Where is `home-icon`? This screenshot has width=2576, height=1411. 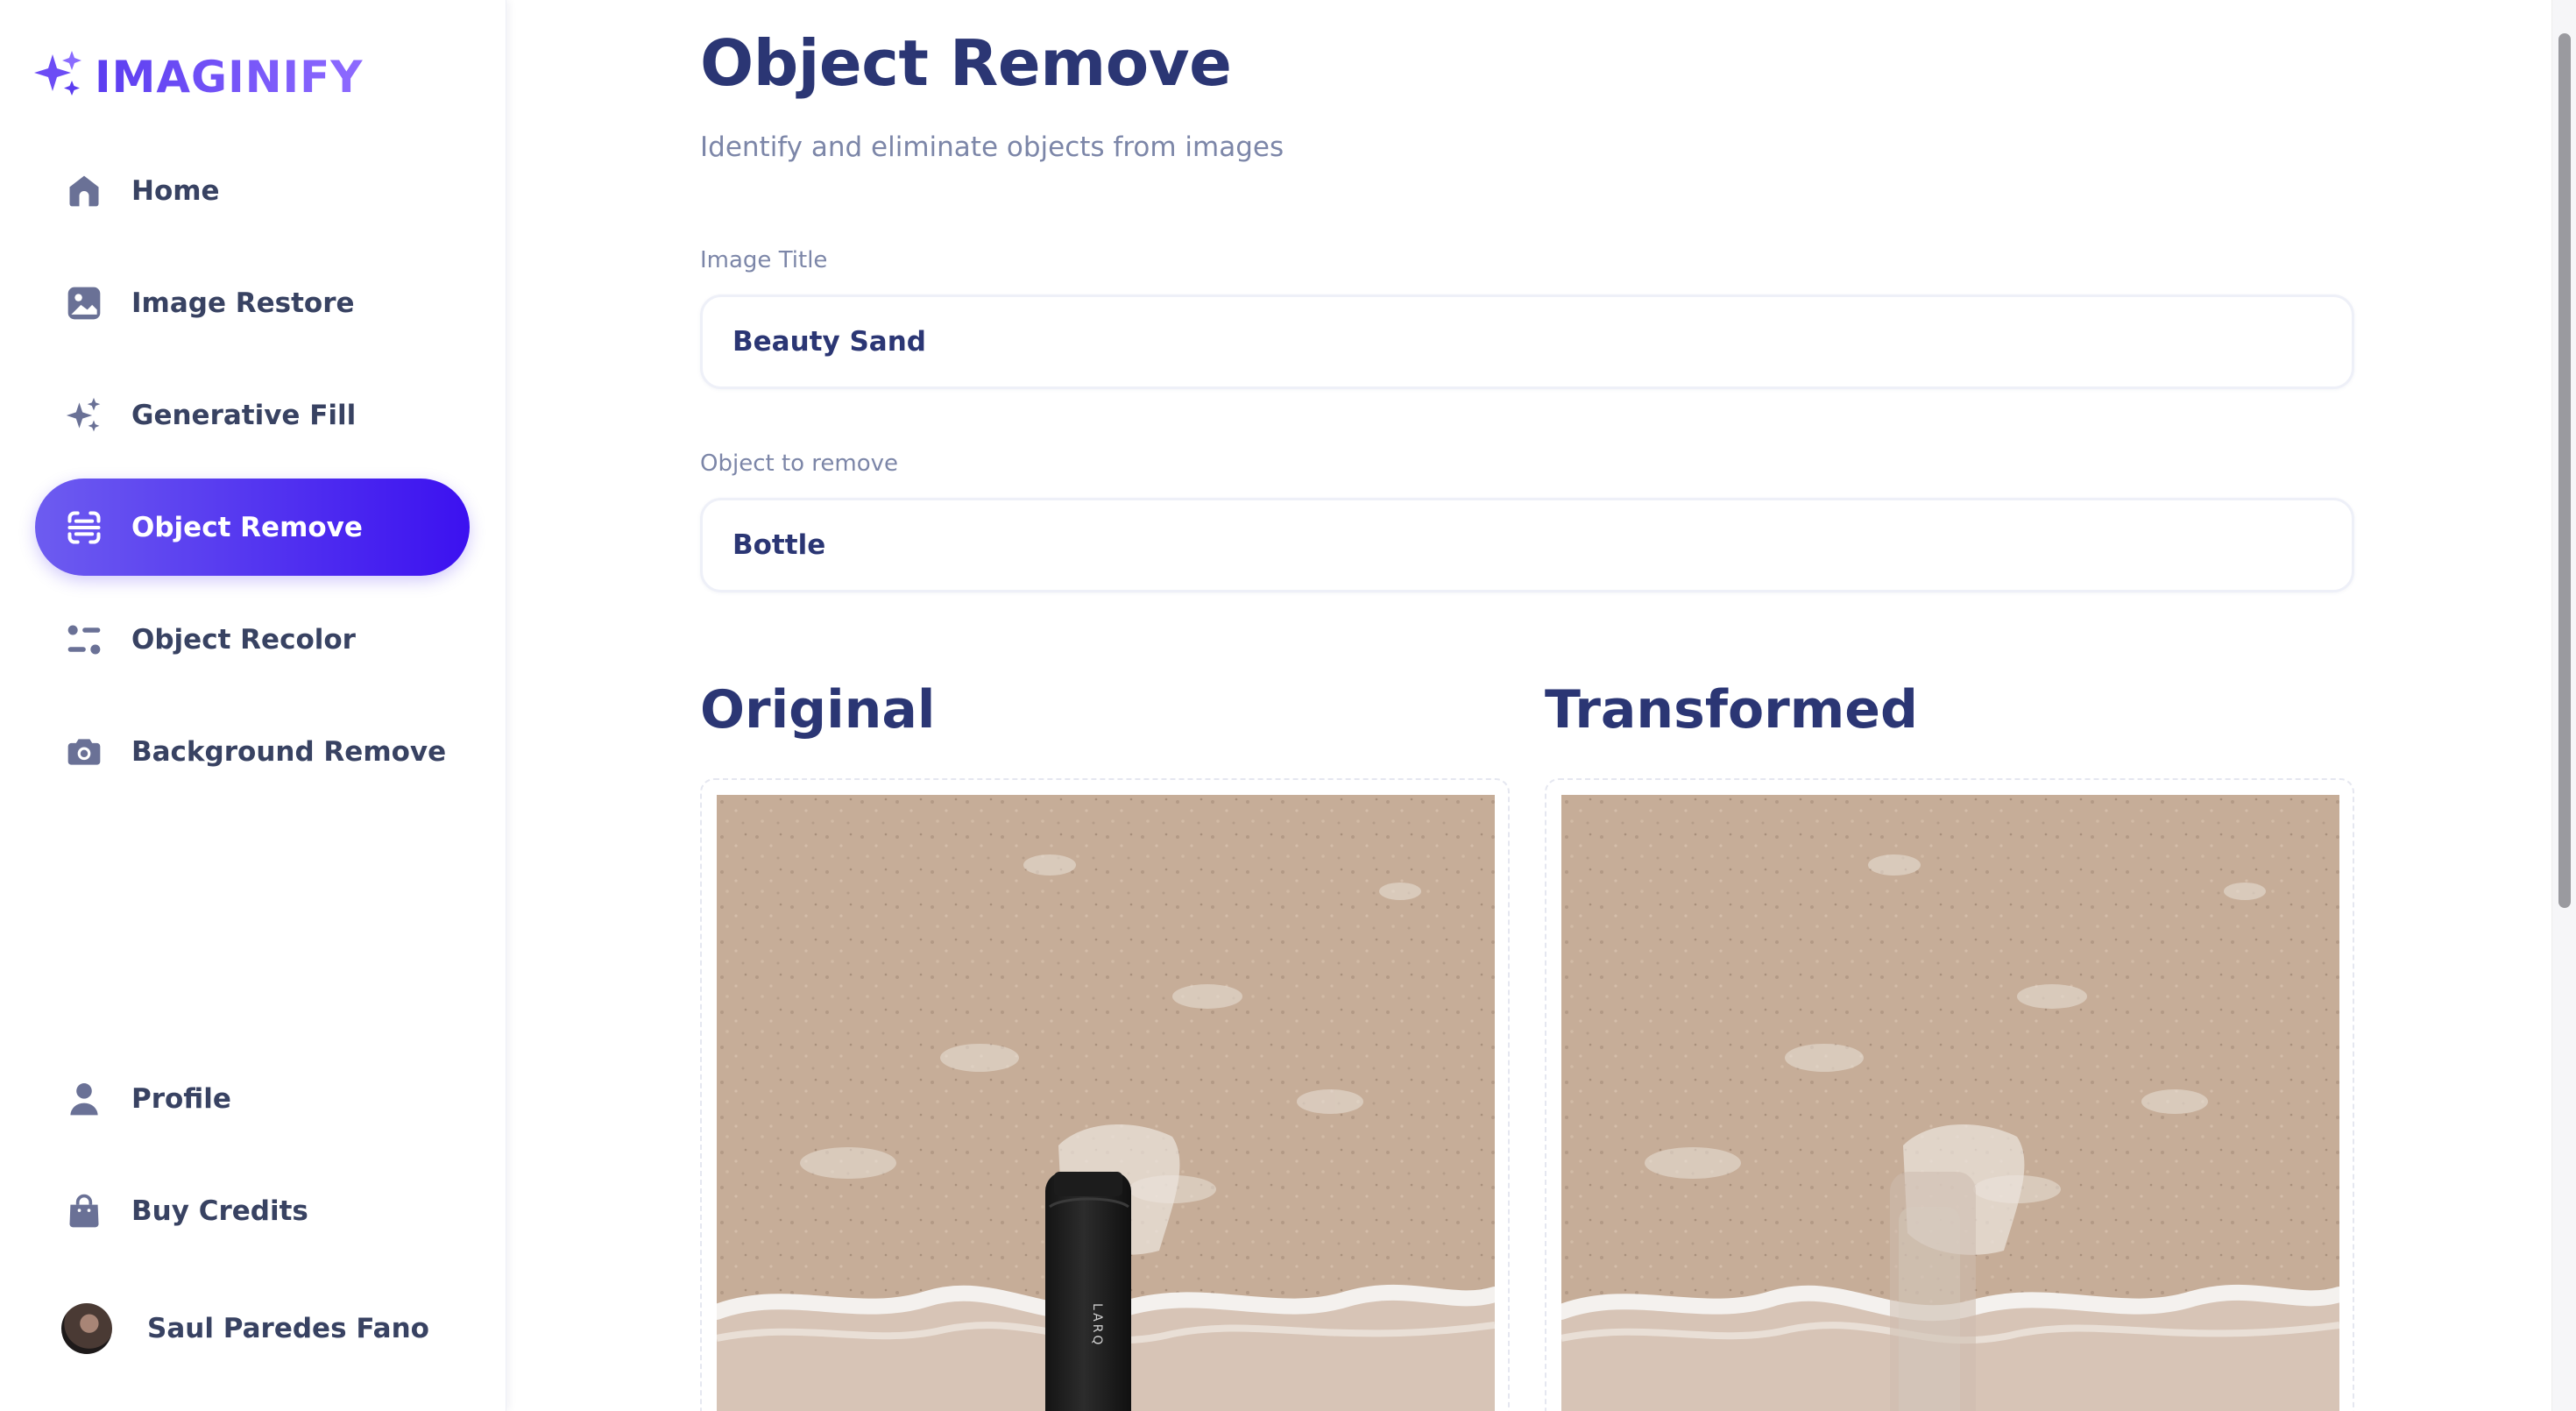
home-icon is located at coordinates (84, 191).